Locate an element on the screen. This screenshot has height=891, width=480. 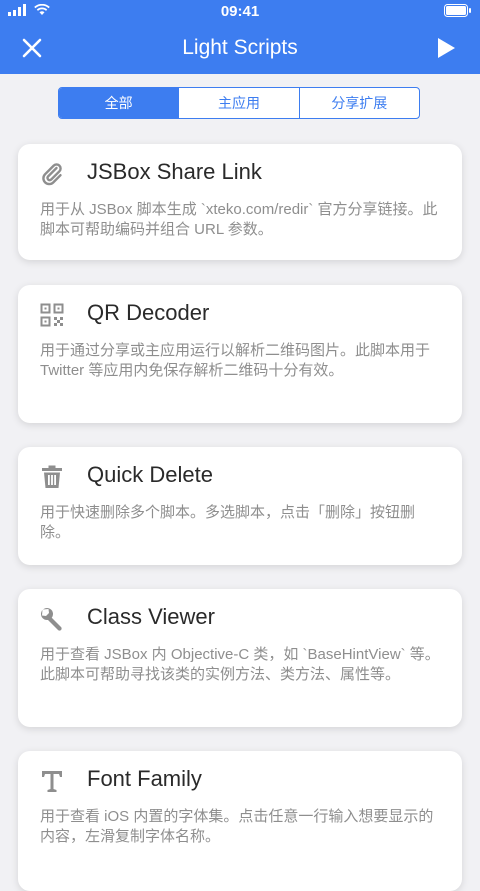
card-title: Font Family is located at coordinates (144, 778).